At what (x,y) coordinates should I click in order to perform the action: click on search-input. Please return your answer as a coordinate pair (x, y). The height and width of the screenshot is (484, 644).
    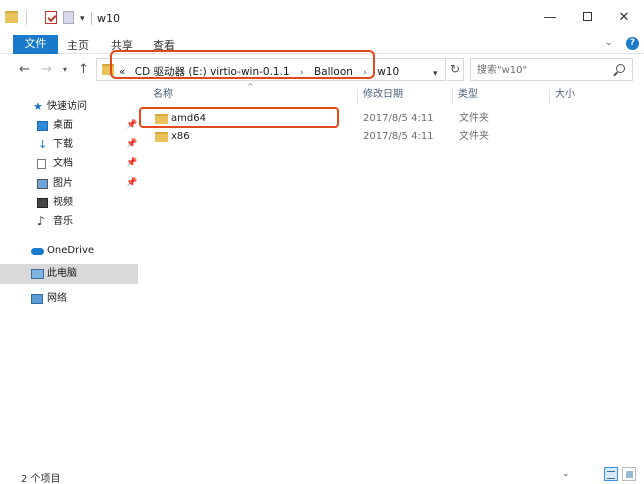
    Looking at the image, I should click on (544, 70).